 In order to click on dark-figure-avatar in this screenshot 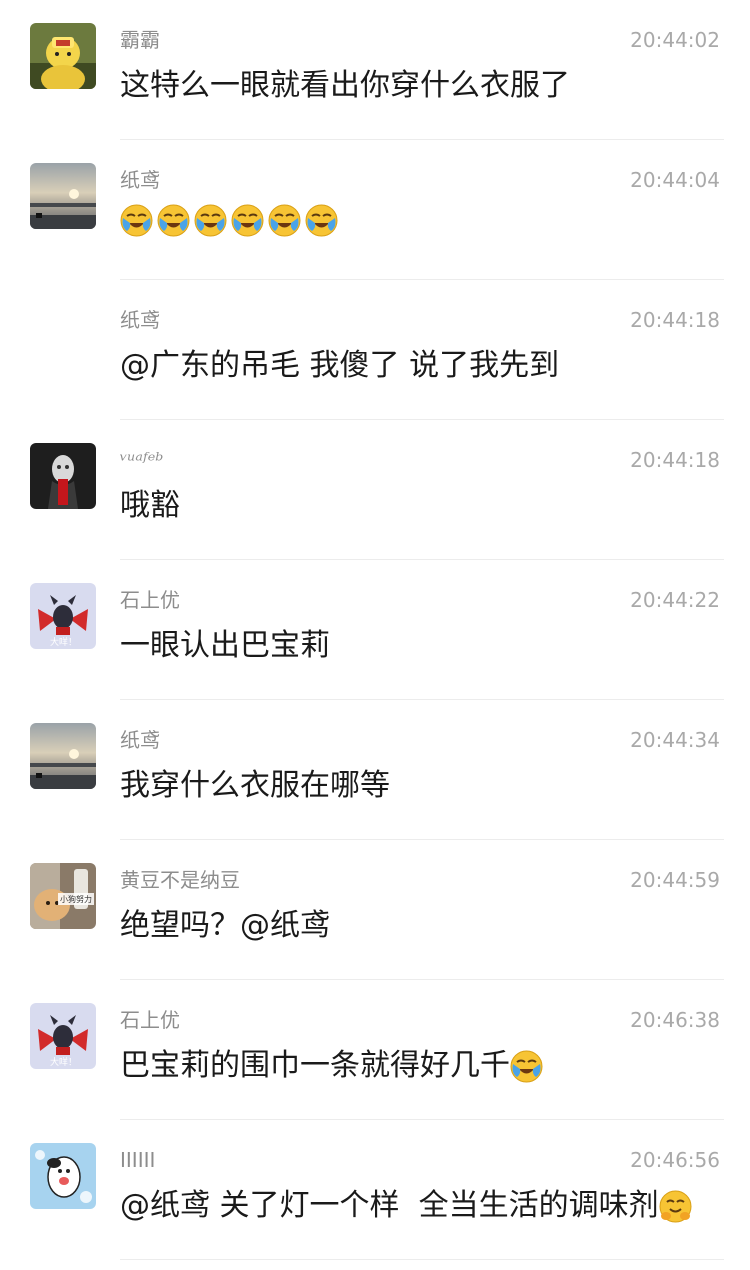, I will do `click(63, 476)`.